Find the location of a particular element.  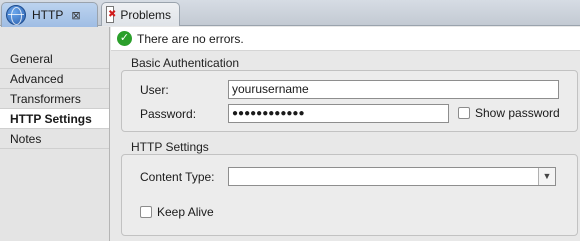

problems-icon is located at coordinates (111, 14).